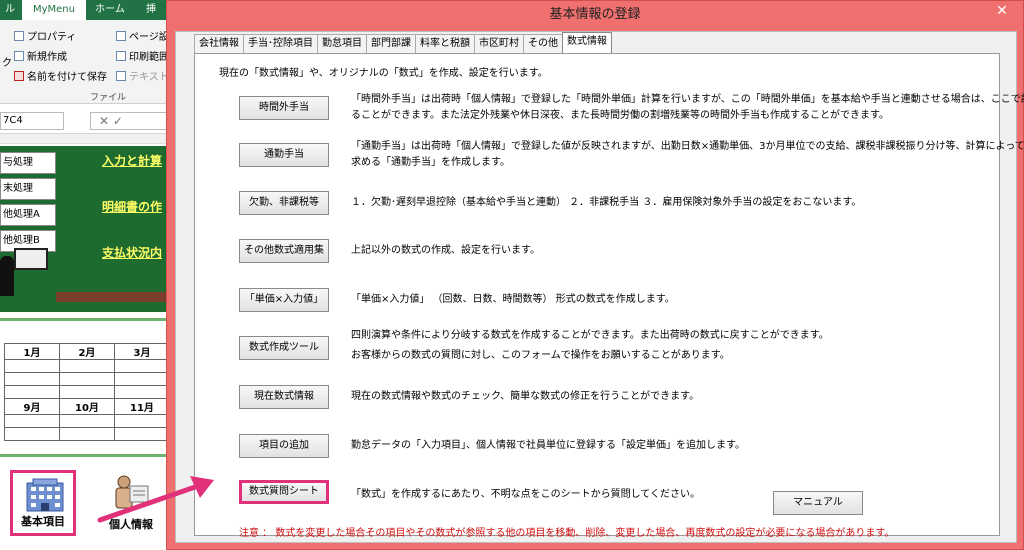 The width and height of the screenshot is (1024, 550). What do you see at coordinates (445, 43) in the screenshot?
I see `tab-rates-taxes: 料率と税額` at bounding box center [445, 43].